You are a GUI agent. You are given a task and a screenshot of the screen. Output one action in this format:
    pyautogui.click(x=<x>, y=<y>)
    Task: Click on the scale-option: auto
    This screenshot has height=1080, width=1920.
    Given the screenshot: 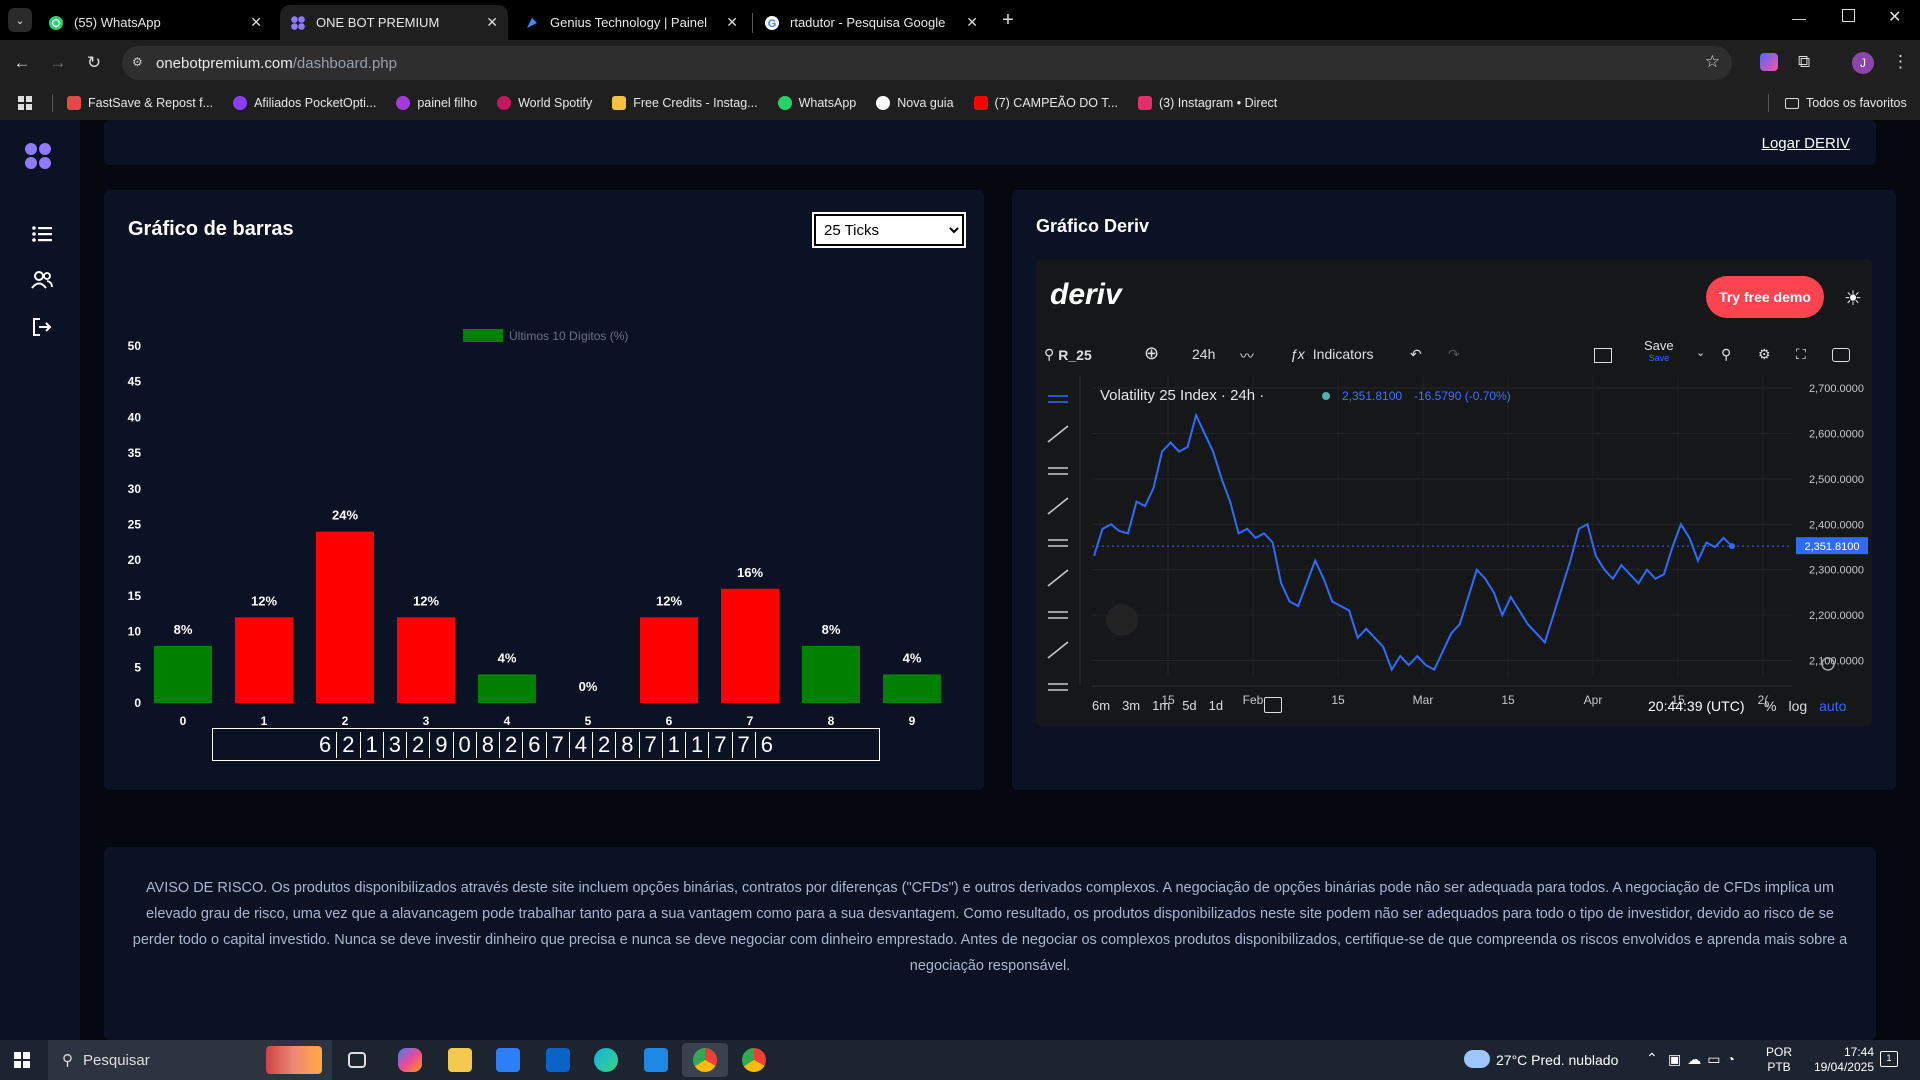 What is the action you would take?
    pyautogui.click(x=1832, y=706)
    